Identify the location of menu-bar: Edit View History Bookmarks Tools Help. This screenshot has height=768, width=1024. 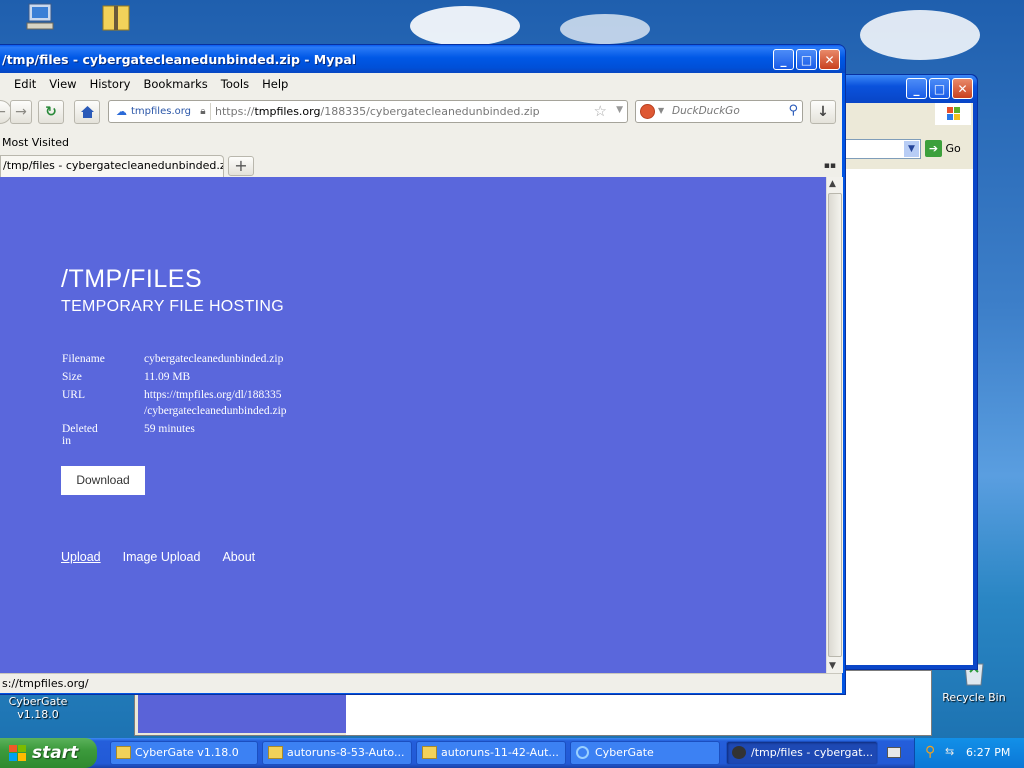
(421, 84).